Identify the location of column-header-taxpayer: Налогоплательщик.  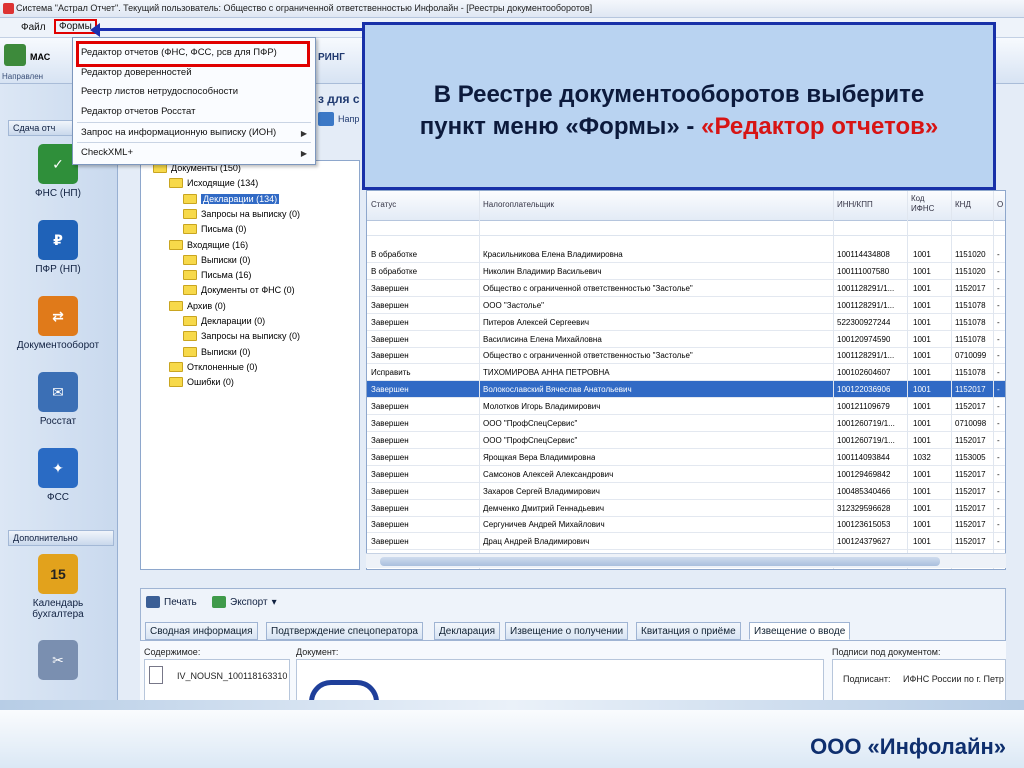
(518, 204).